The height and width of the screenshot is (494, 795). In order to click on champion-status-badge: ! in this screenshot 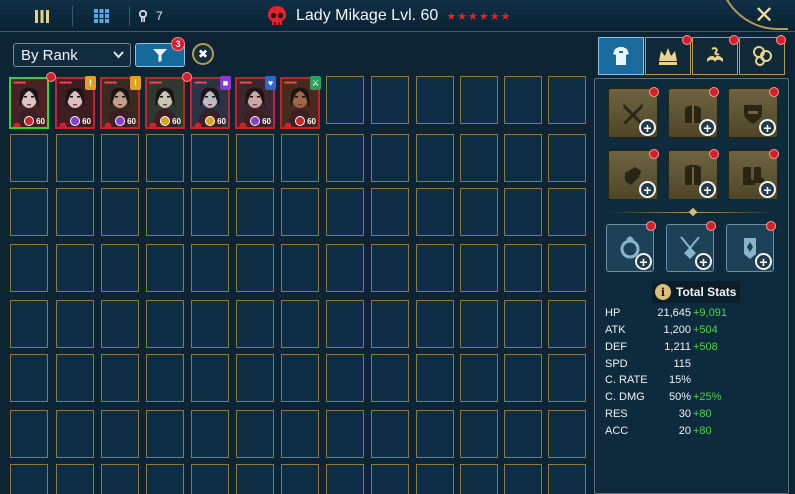, I will do `click(90, 83)`.